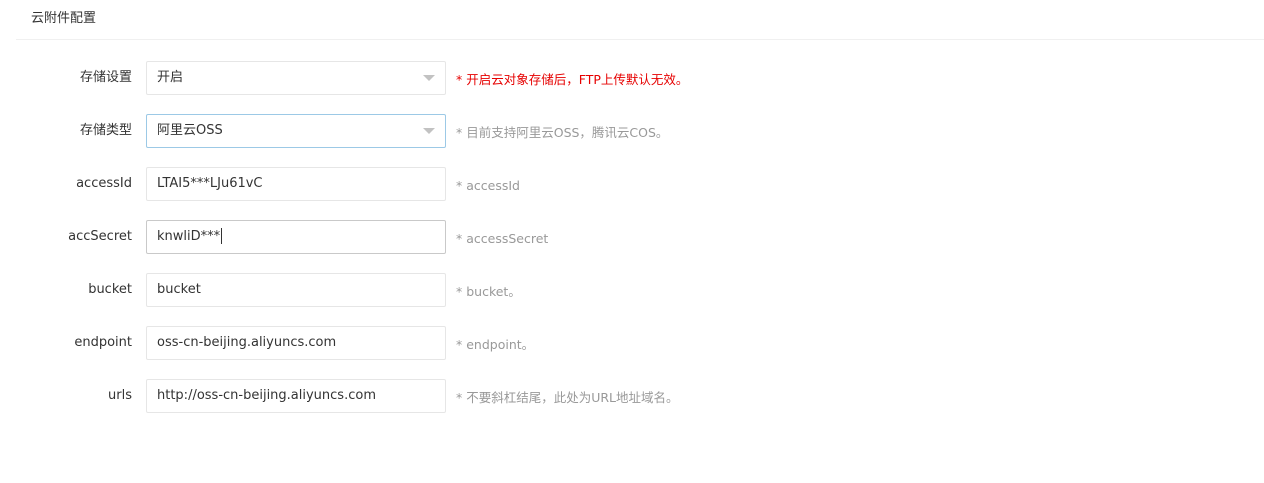 The height and width of the screenshot is (483, 1264). What do you see at coordinates (179, 289) in the screenshot?
I see `bucket-value: bucket` at bounding box center [179, 289].